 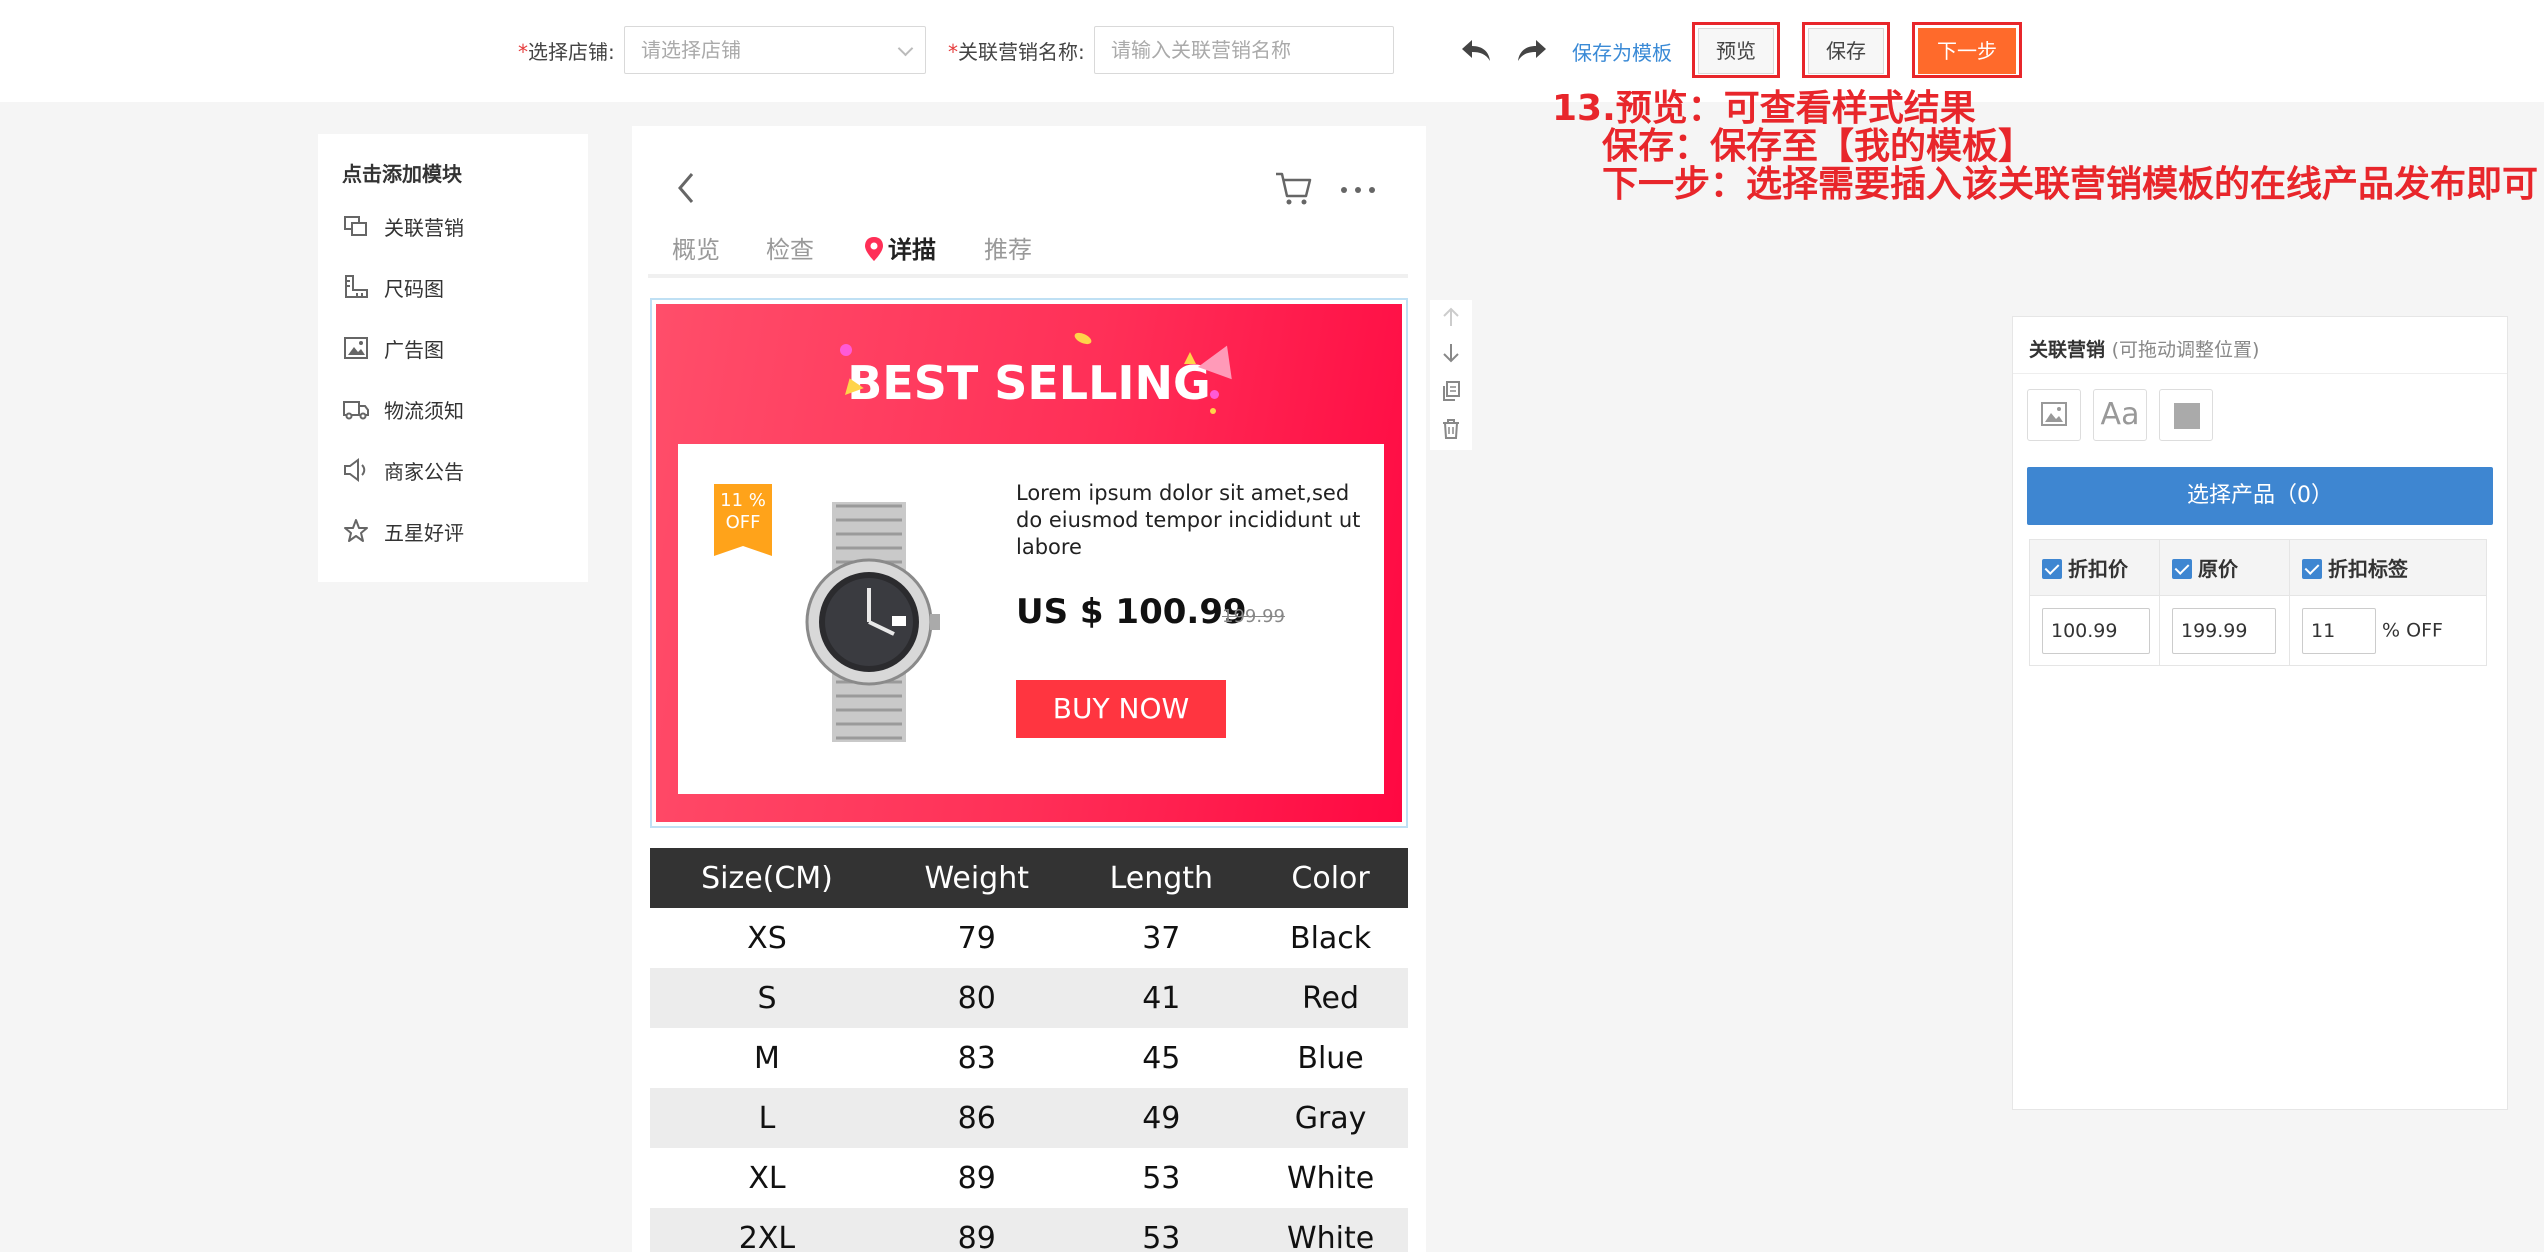 I want to click on options-header-row: 折扣价 原价 折扣标签, so click(x=2258, y=567).